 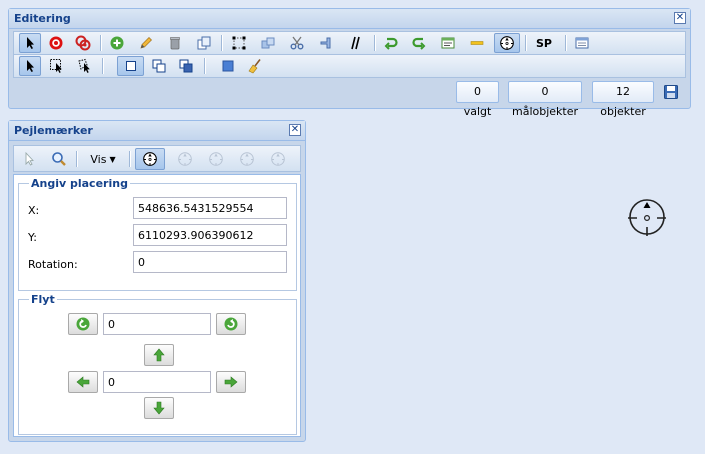 What do you see at coordinates (157, 382) in the screenshot?
I see `move-step-input` at bounding box center [157, 382].